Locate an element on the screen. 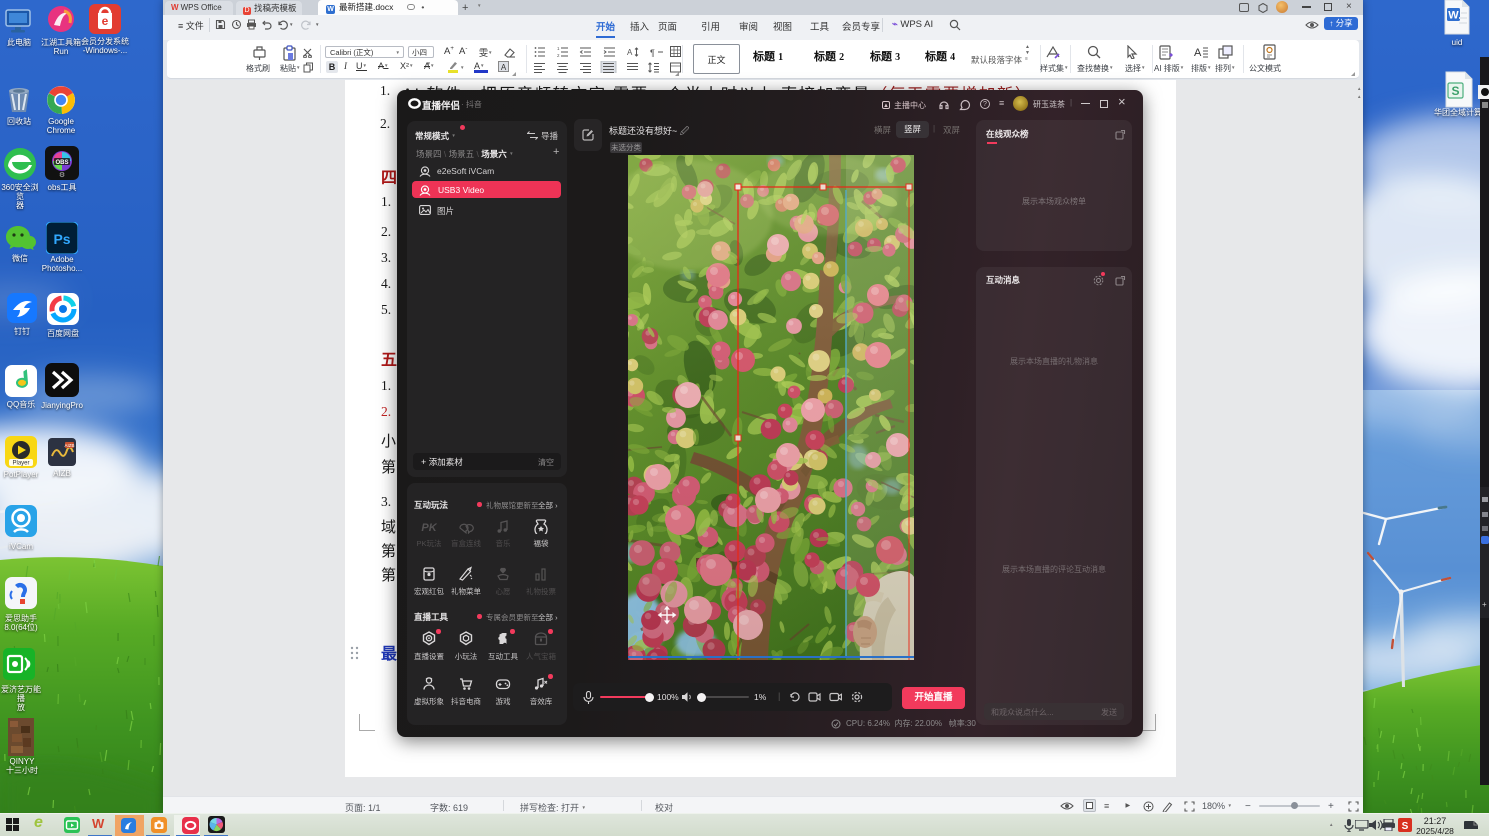  svg-text: Ps is located at coordinates (61, 239).